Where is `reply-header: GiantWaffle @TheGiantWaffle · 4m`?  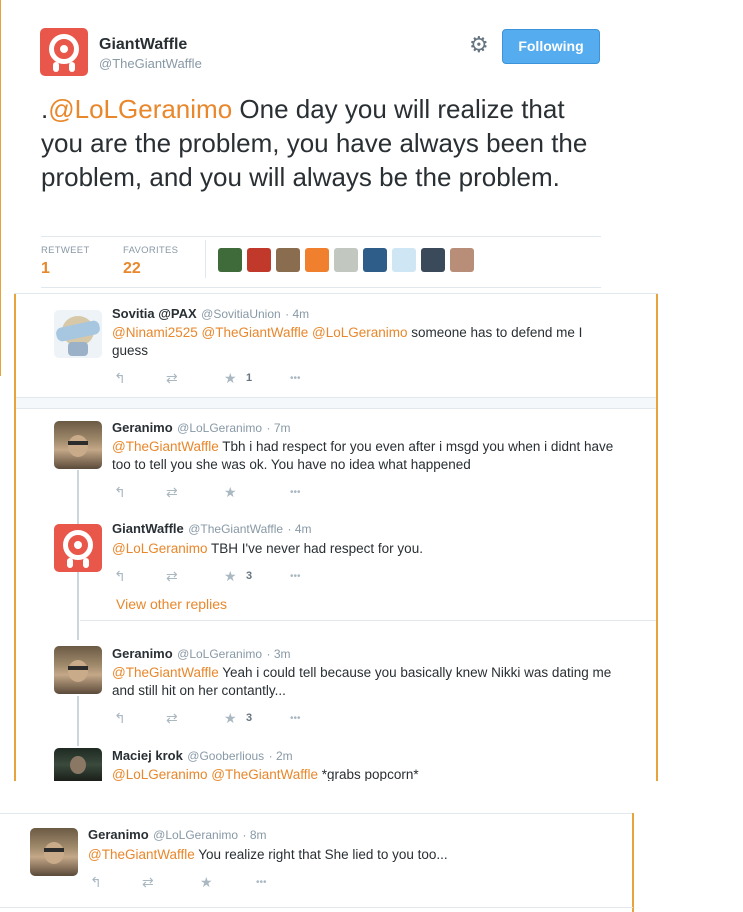
reply-header: GiantWaffle @TheGiantWaffle · 4m is located at coordinates (212, 529).